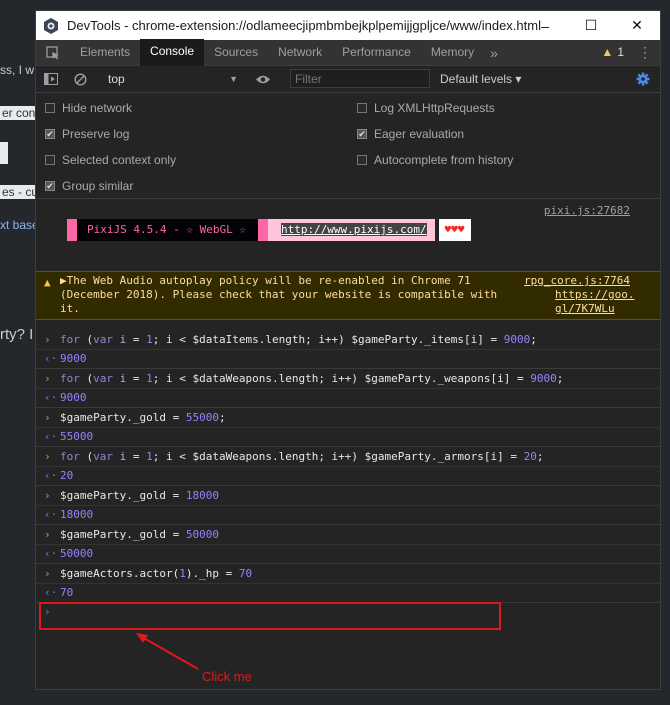 The height and width of the screenshot is (705, 670). I want to click on background-text: ss, I w, so click(17, 70).